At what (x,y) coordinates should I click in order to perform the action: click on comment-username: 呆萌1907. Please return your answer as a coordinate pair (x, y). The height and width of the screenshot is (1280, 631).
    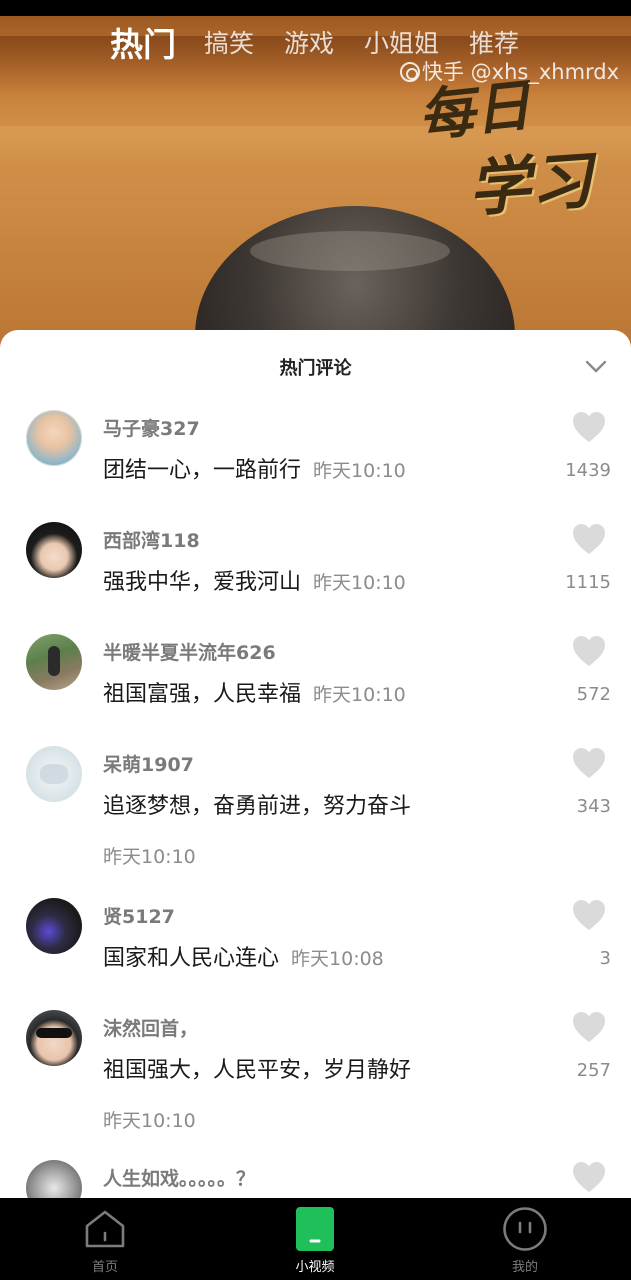
    Looking at the image, I should click on (148, 763).